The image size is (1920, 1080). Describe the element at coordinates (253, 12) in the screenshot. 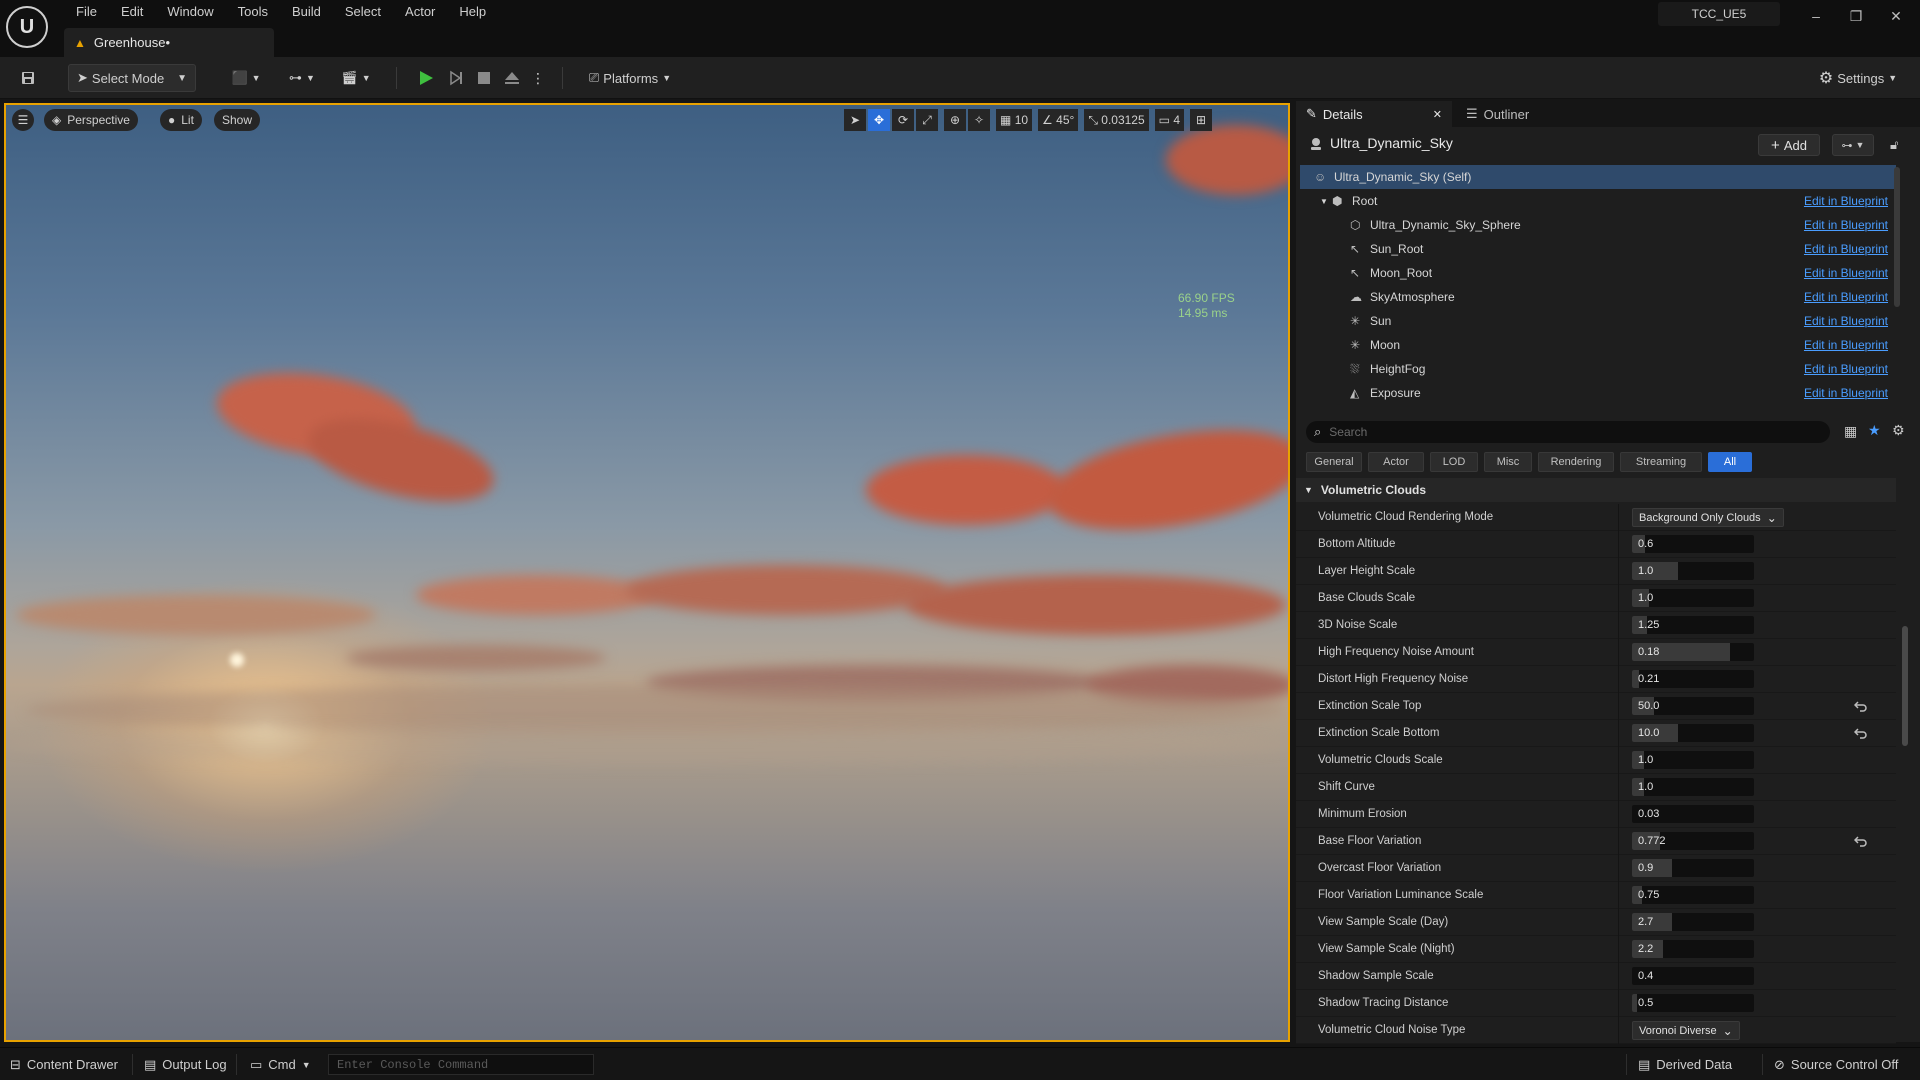

I see `menu-tools: Tools` at that location.